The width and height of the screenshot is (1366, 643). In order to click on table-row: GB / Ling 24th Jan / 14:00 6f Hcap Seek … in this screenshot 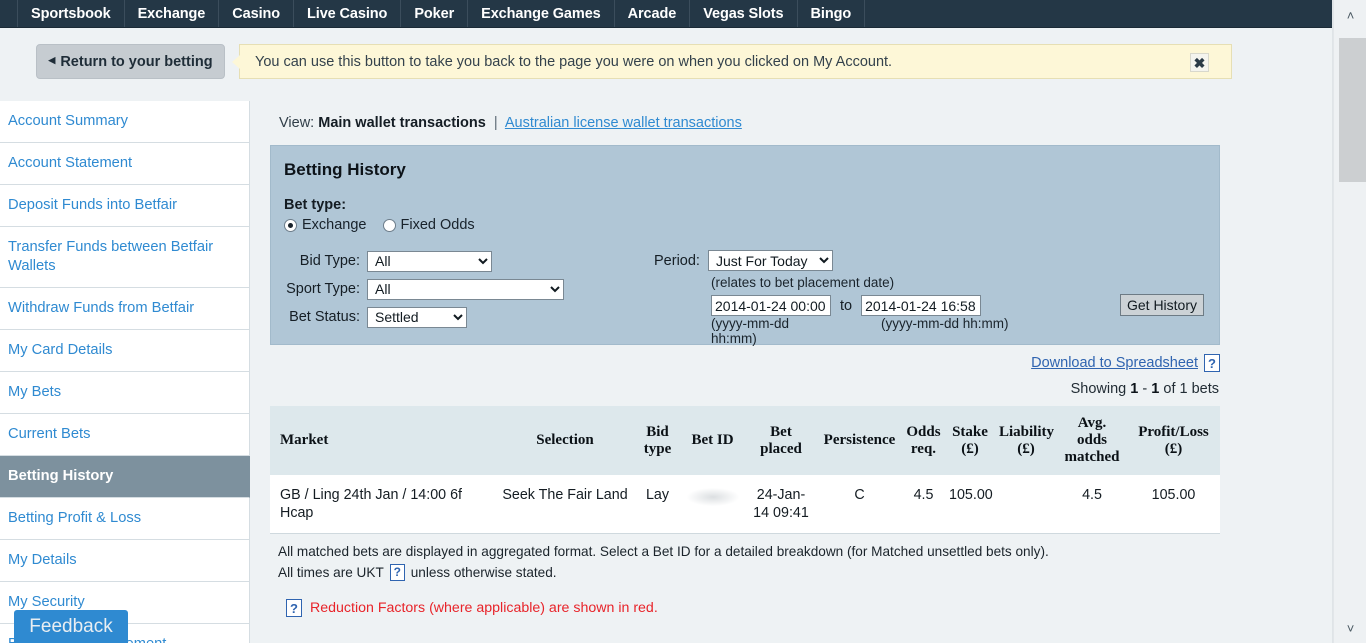, I will do `click(745, 504)`.